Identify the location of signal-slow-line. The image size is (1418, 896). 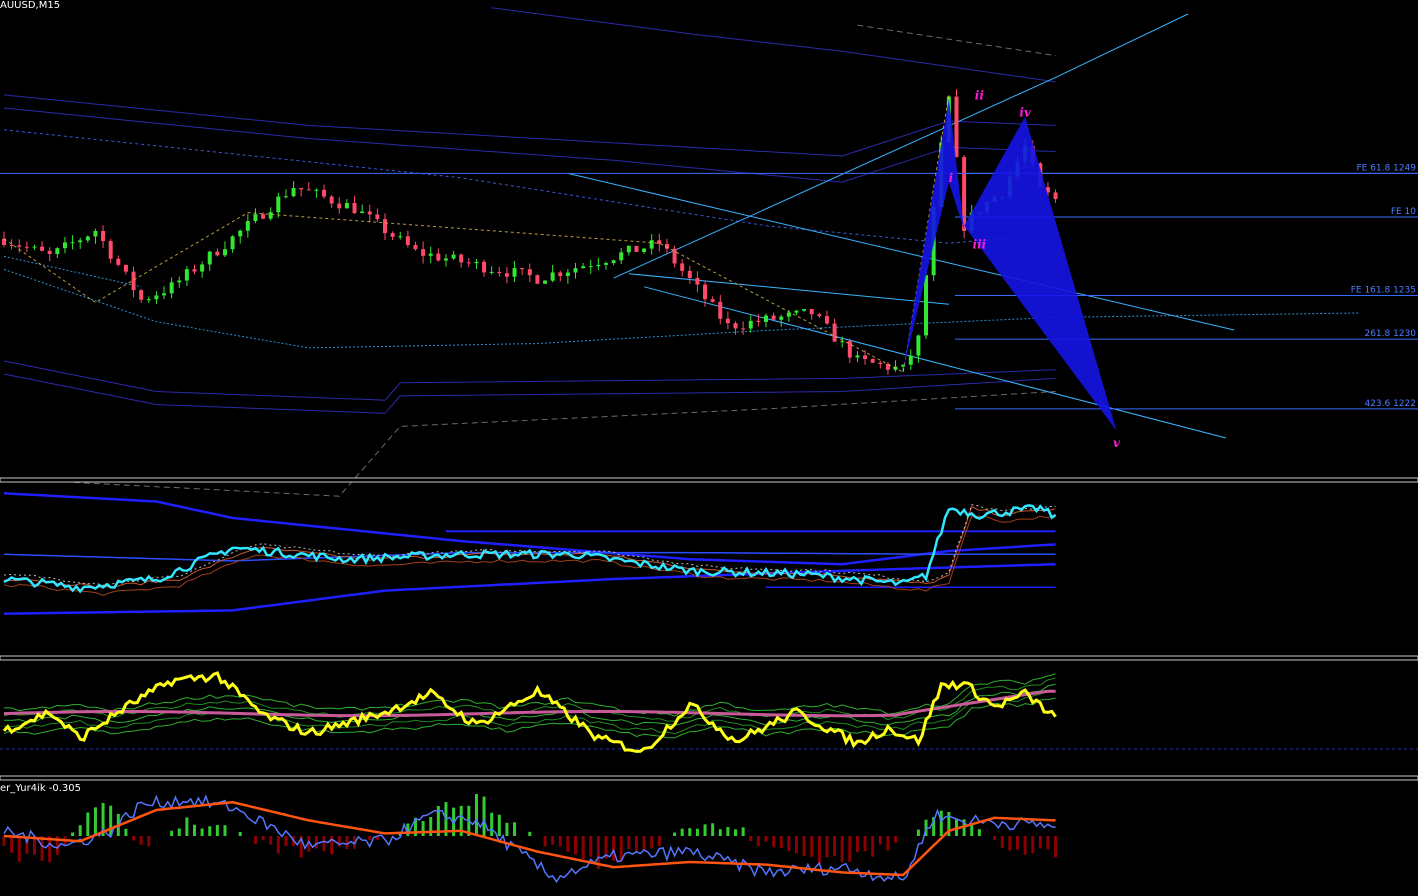
(529, 838).